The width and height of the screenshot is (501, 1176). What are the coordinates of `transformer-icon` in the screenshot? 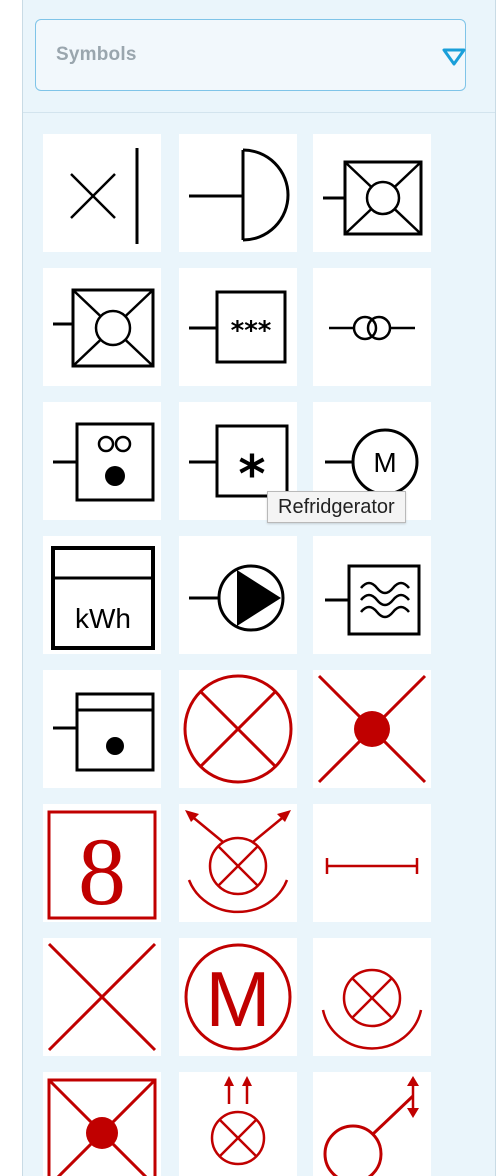 It's located at (372, 328).